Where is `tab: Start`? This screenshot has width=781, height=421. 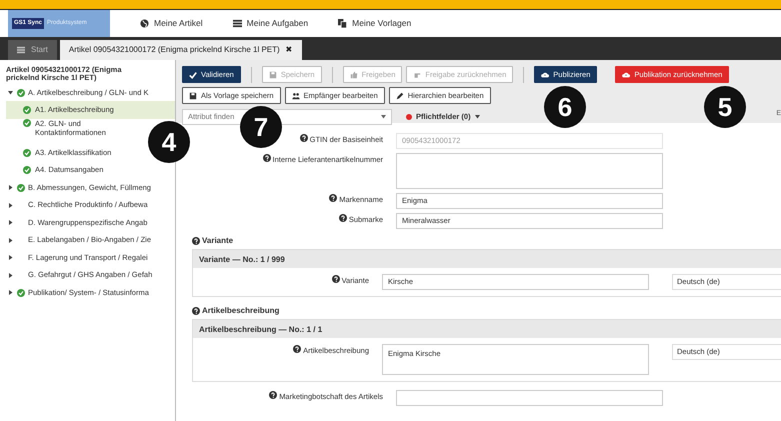 tab: Start is located at coordinates (32, 50).